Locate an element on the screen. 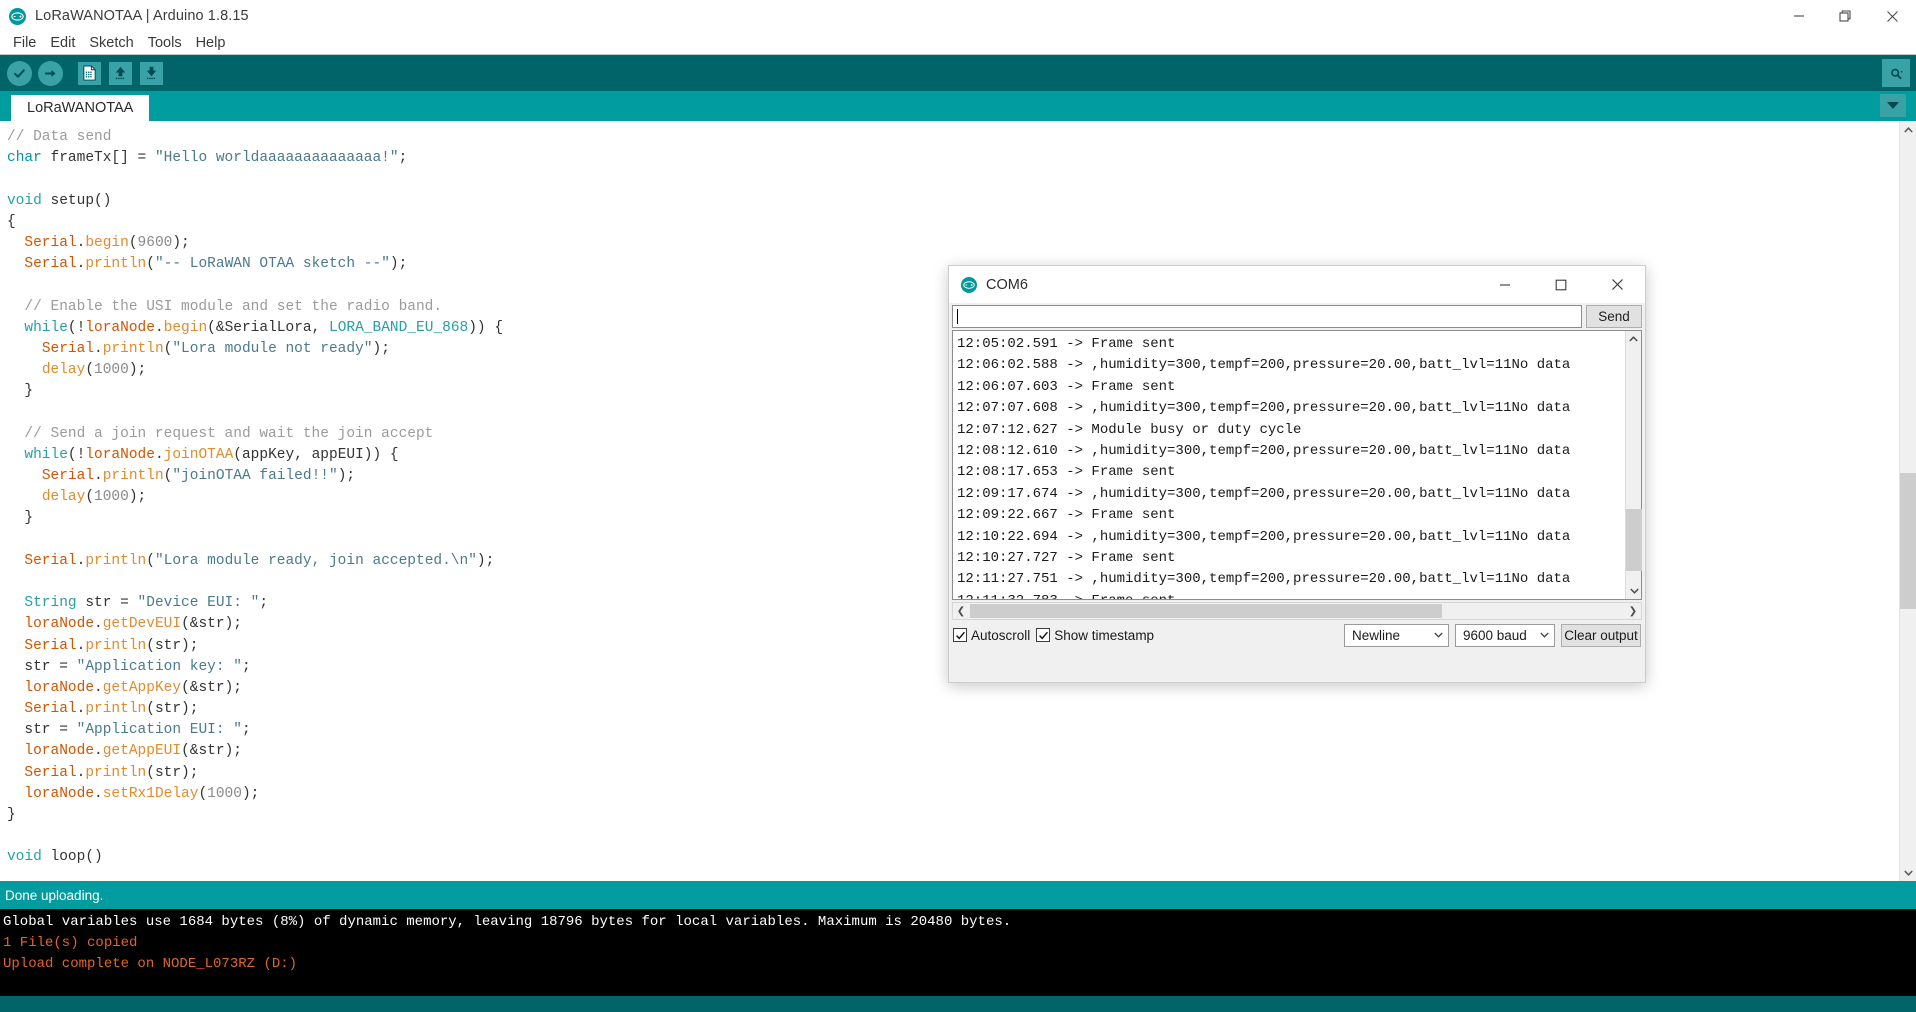  serial-output-line: 12:06:07.603 -> Frame sent is located at coordinates (1066, 386).